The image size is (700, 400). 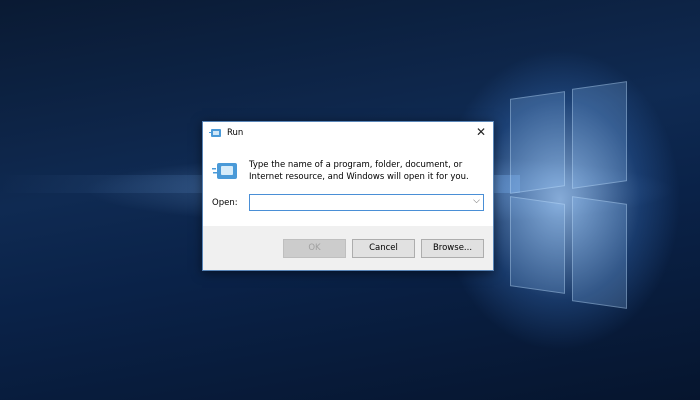 I want to click on open-input, so click(x=357, y=202).